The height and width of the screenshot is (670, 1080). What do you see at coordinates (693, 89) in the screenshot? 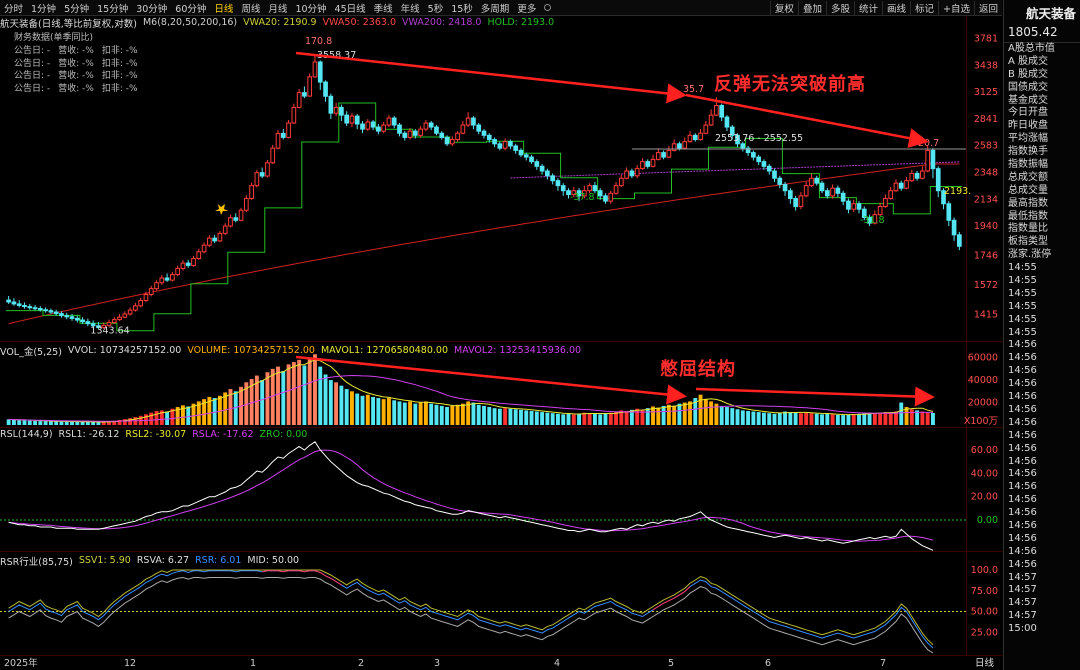
I see `data-label: 35.7` at bounding box center [693, 89].